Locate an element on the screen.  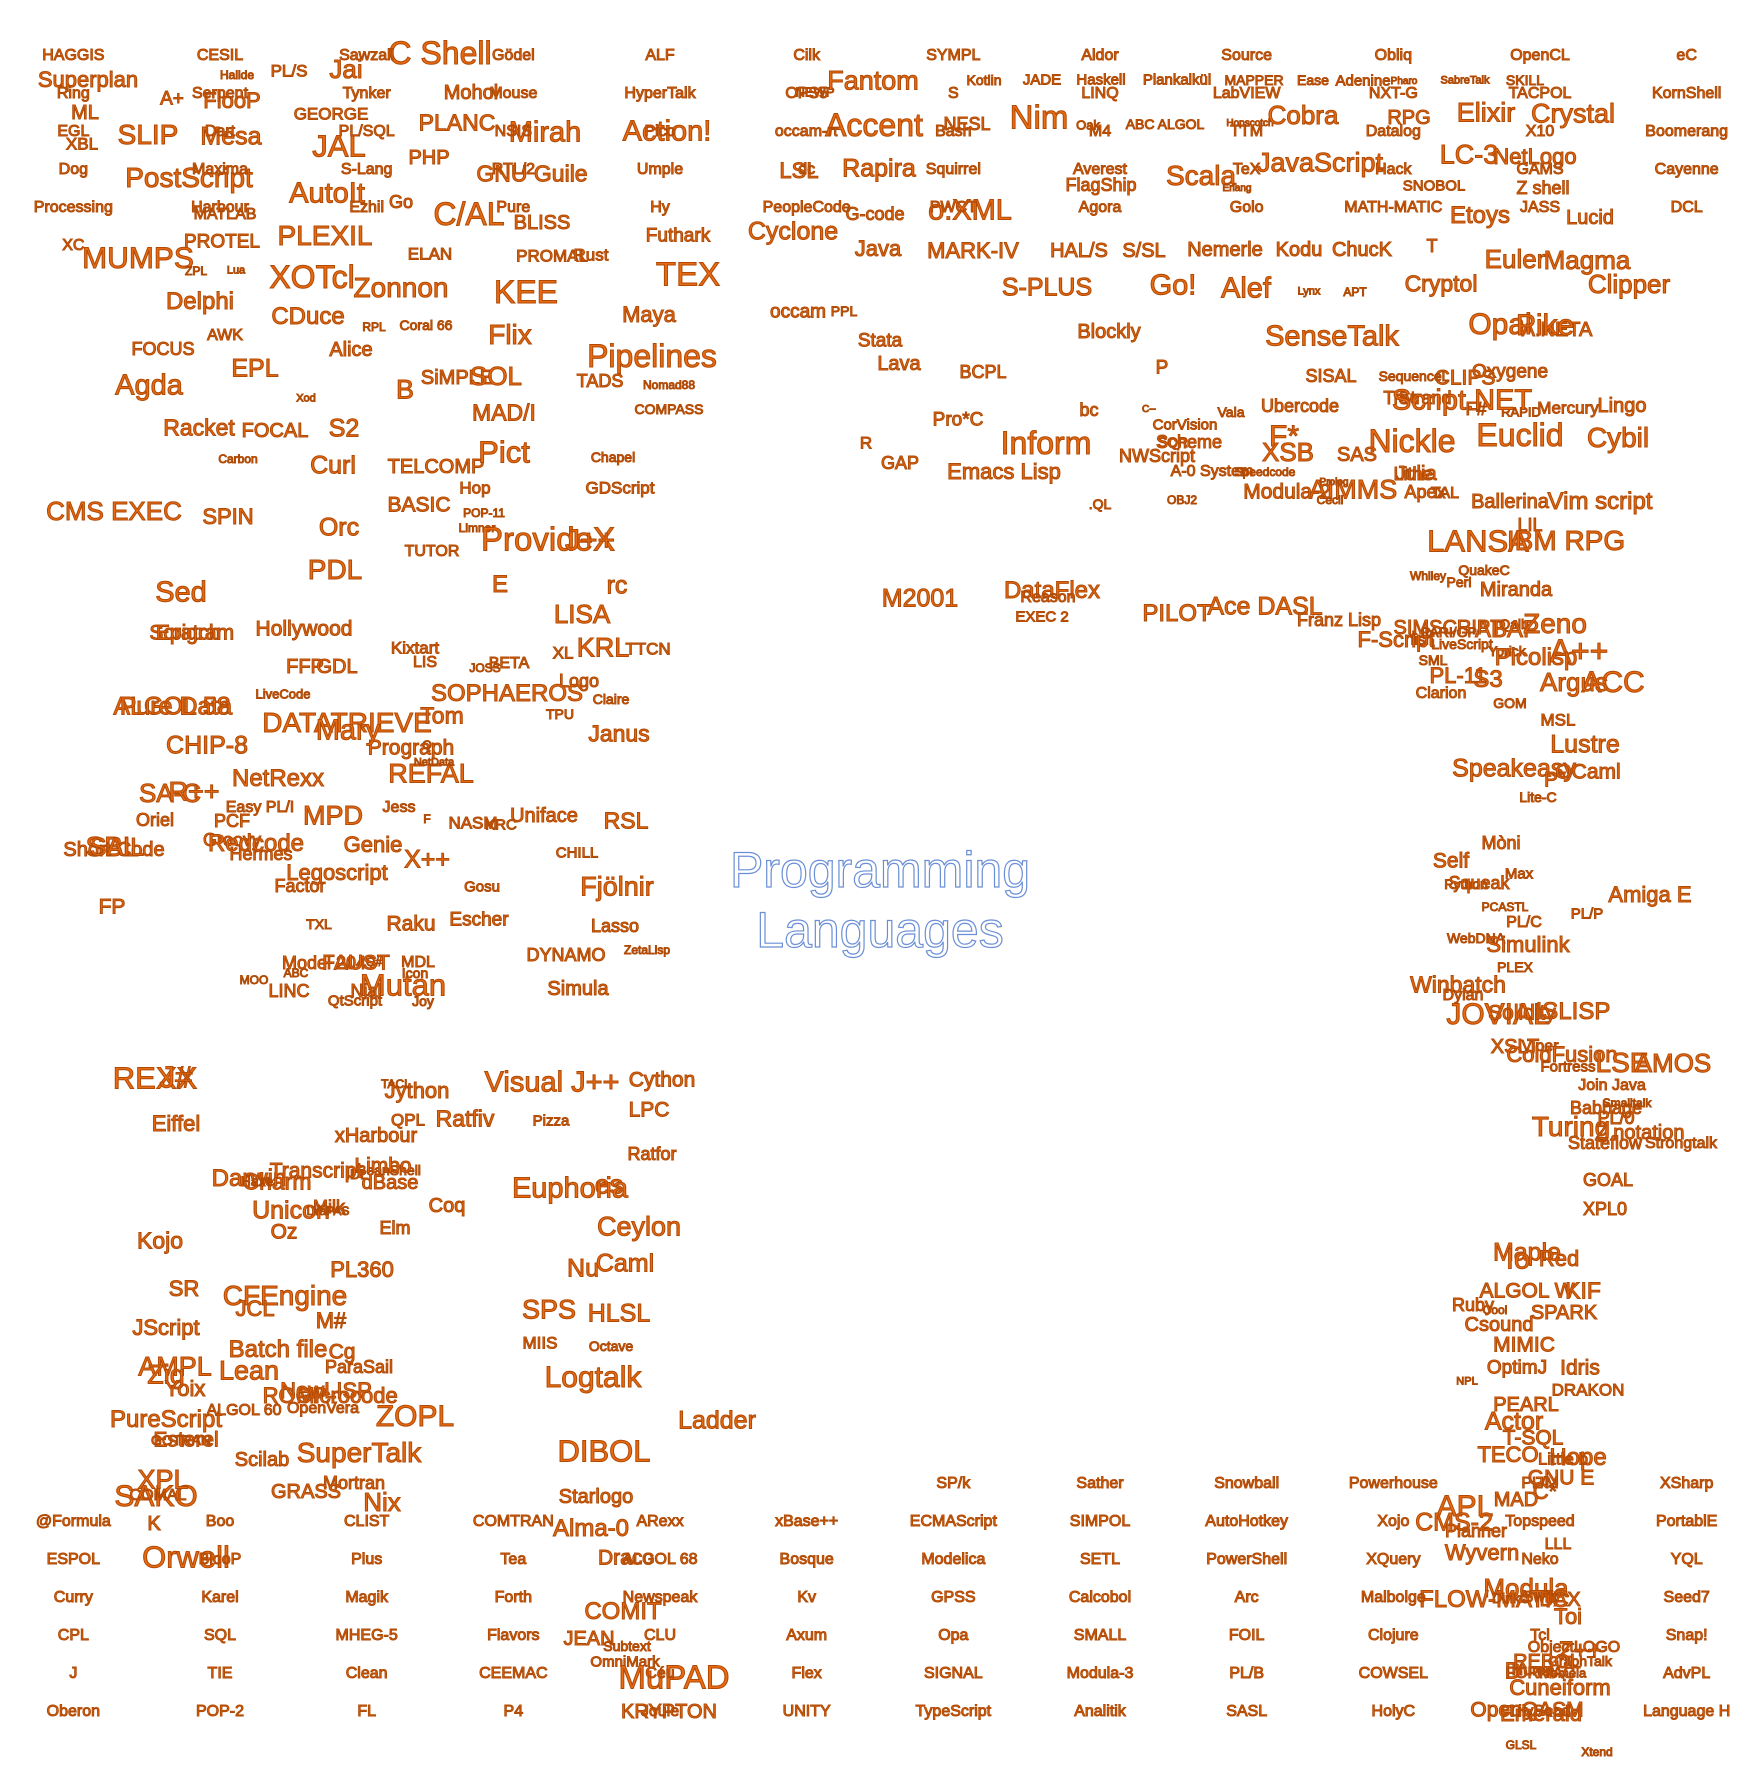
cloud-word: EXEC 2 is located at coordinates (1042, 617).